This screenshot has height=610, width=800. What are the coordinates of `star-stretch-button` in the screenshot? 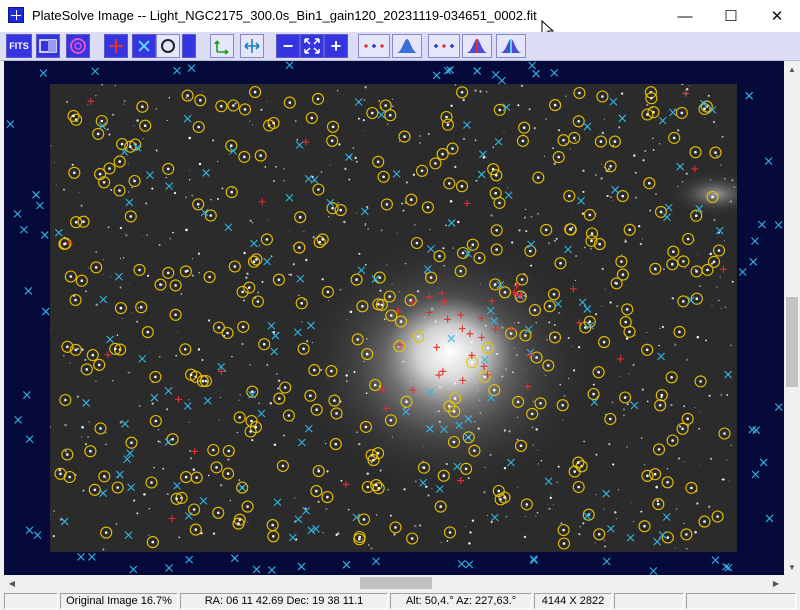 It's located at (444, 46).